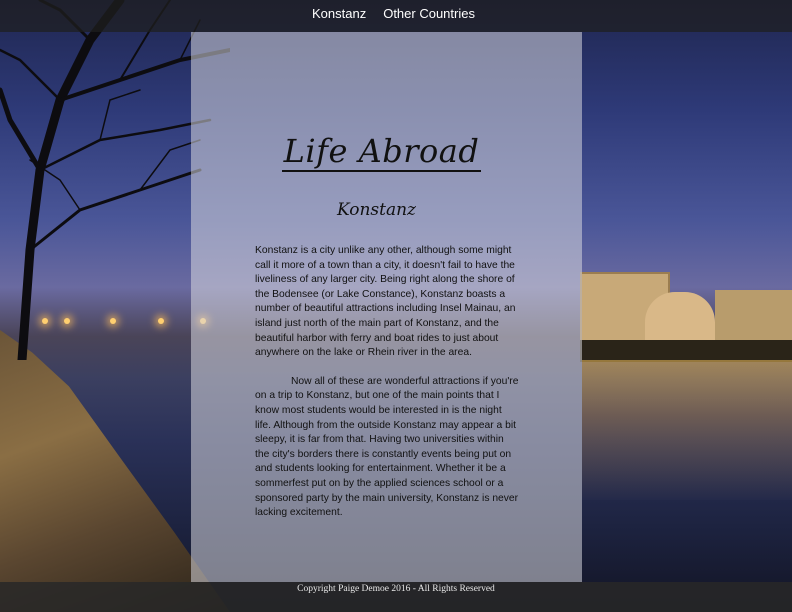 The width and height of the screenshot is (792, 612). What do you see at coordinates (376, 210) in the screenshot?
I see `page-subtitle: Konstanz` at bounding box center [376, 210].